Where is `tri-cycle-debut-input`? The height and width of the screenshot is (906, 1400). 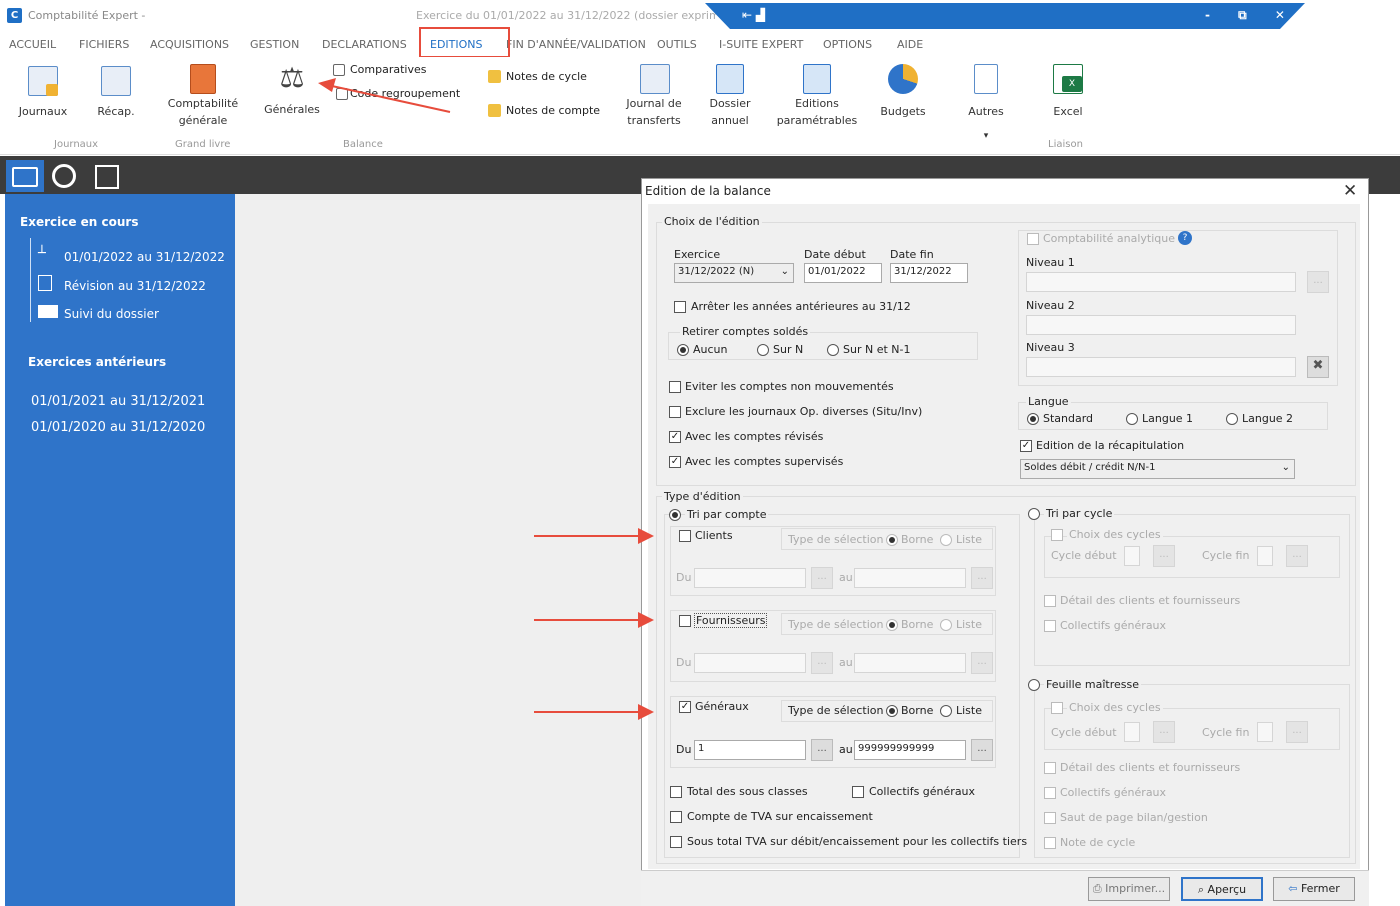 tri-cycle-debut-input is located at coordinates (1132, 556).